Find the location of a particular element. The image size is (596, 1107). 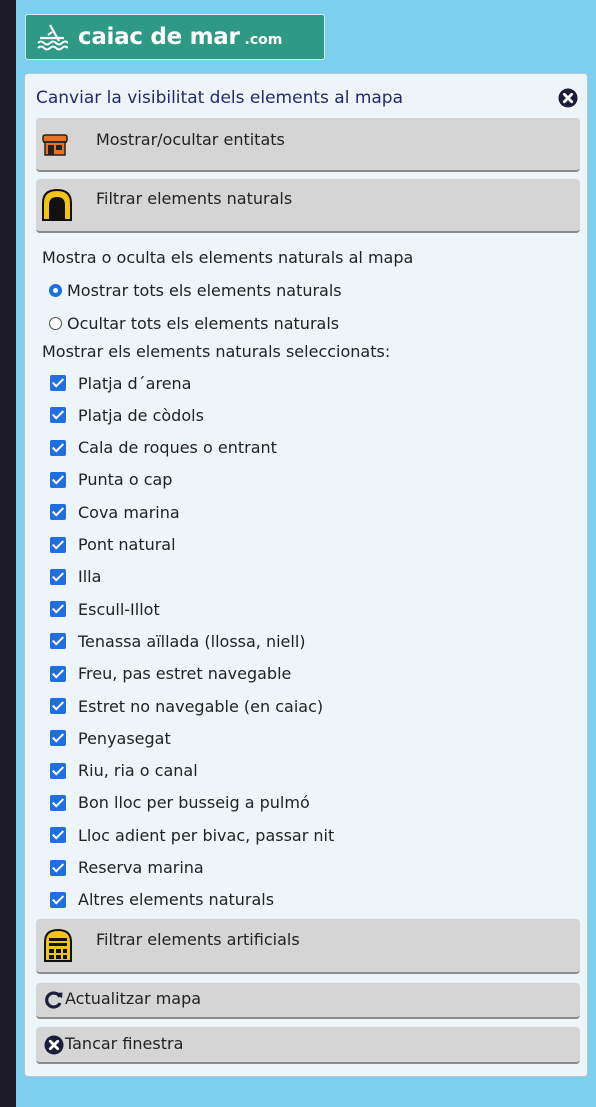

lighthouse-building-icon is located at coordinates (58, 945).